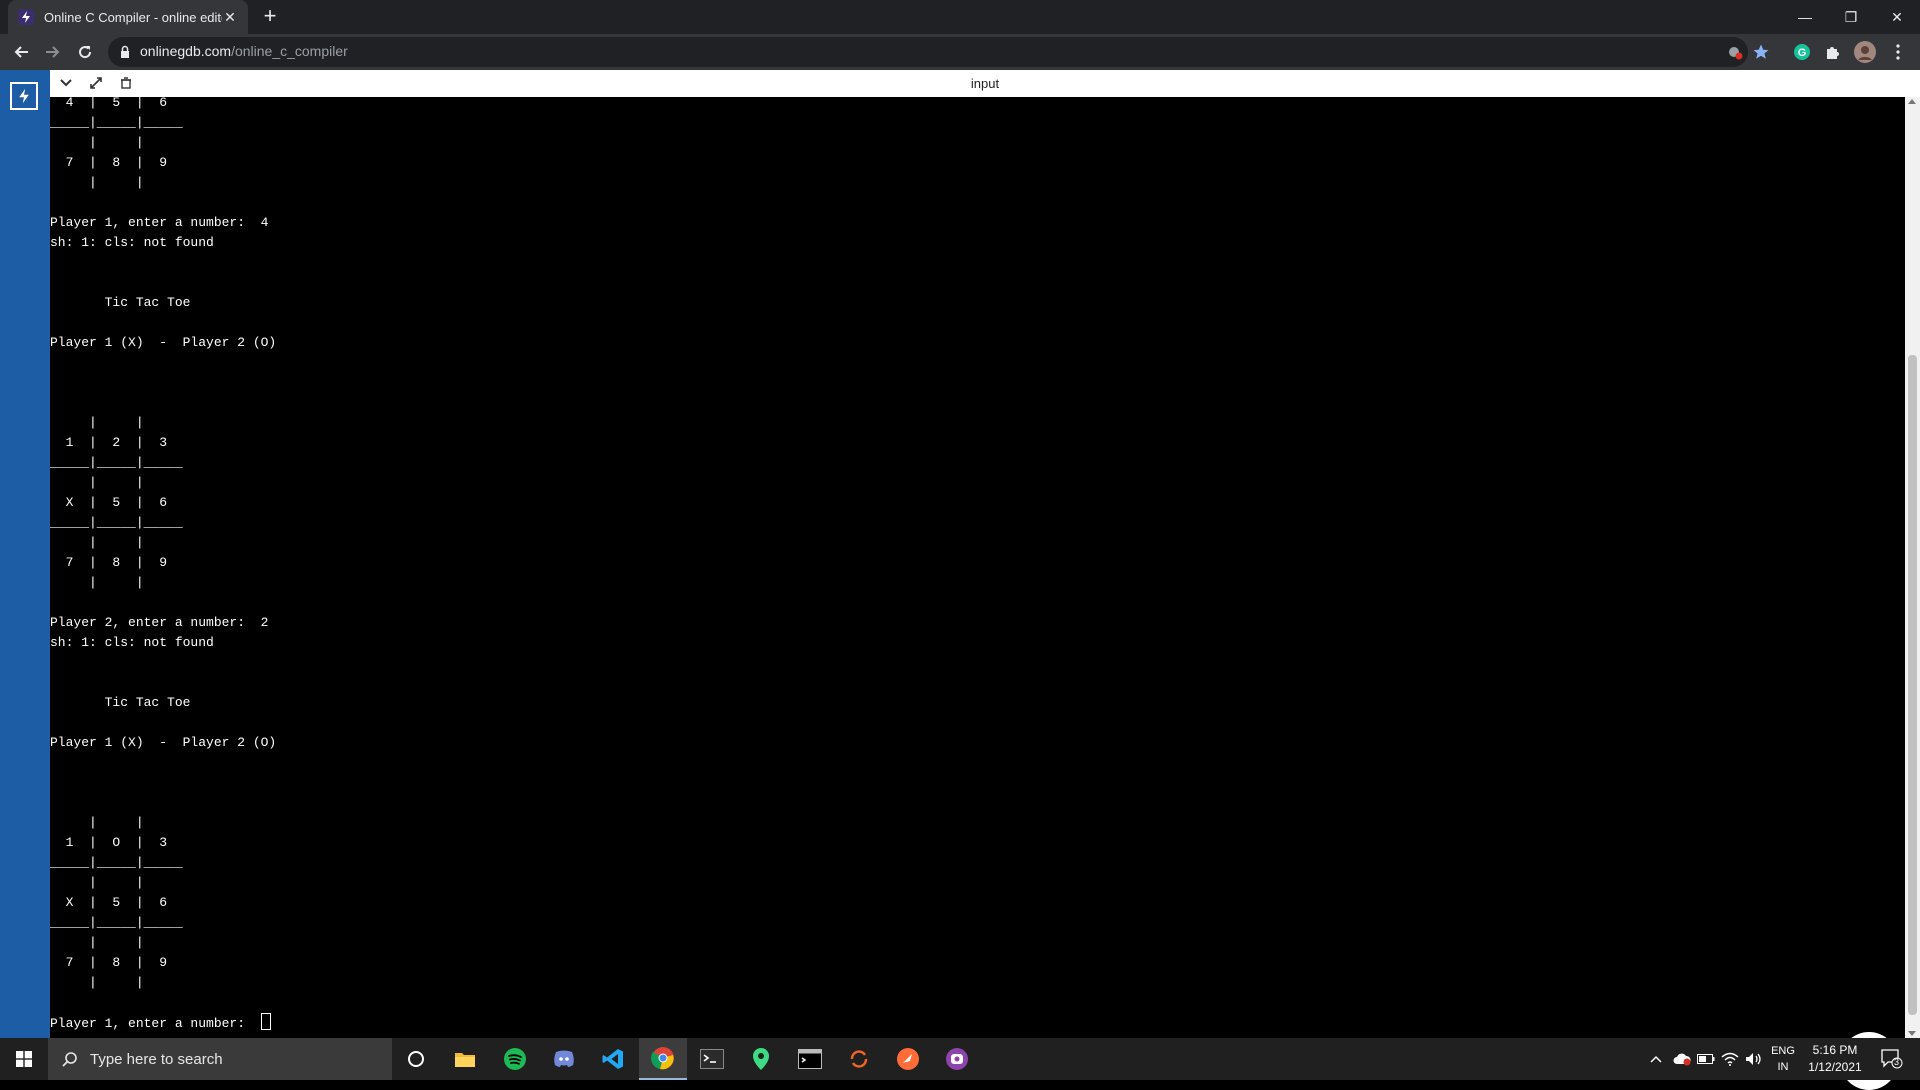 The image size is (1920, 1090). Describe the element at coordinates (1805, 17) in the screenshot. I see `window-minimize-button: —` at that location.